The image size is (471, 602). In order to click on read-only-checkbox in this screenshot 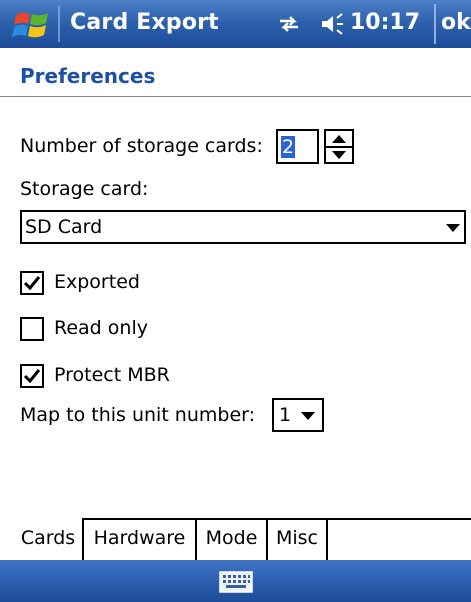, I will do `click(32, 329)`.